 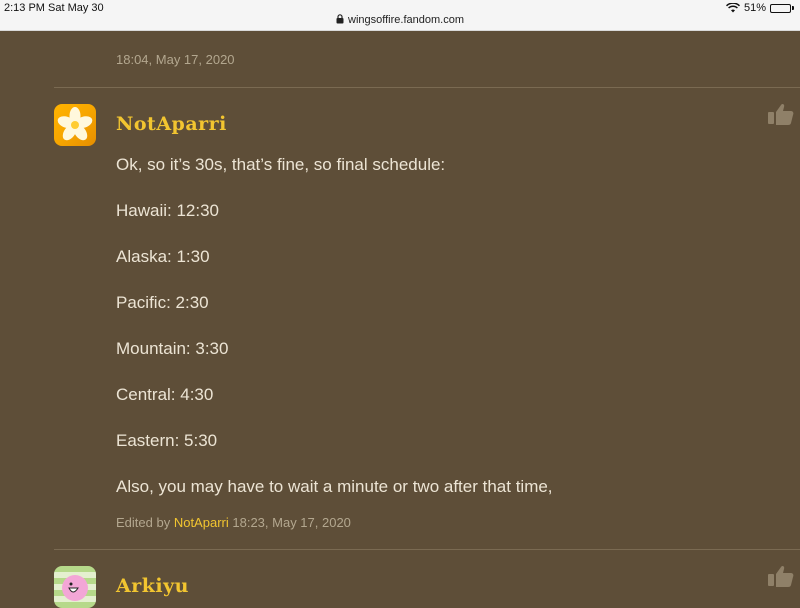 What do you see at coordinates (782, 8) in the screenshot?
I see `battery-icon` at bounding box center [782, 8].